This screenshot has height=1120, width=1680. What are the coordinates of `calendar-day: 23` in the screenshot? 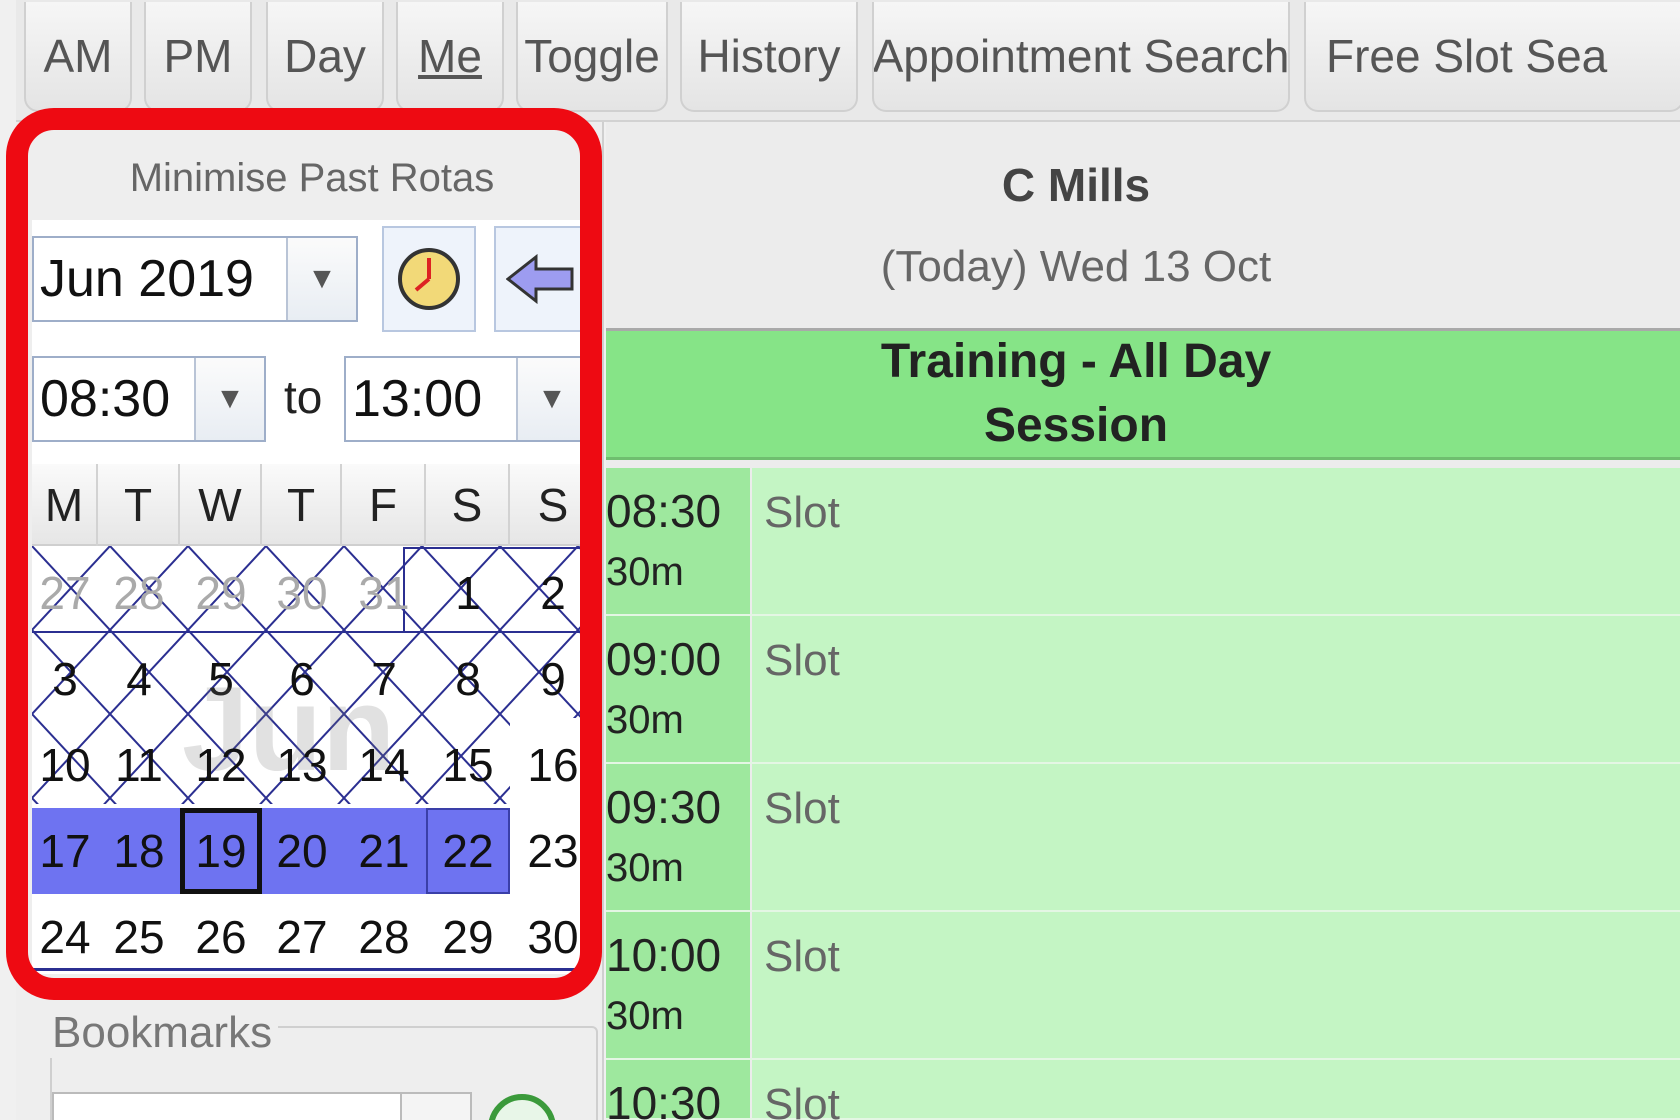 It's located at (553, 851).